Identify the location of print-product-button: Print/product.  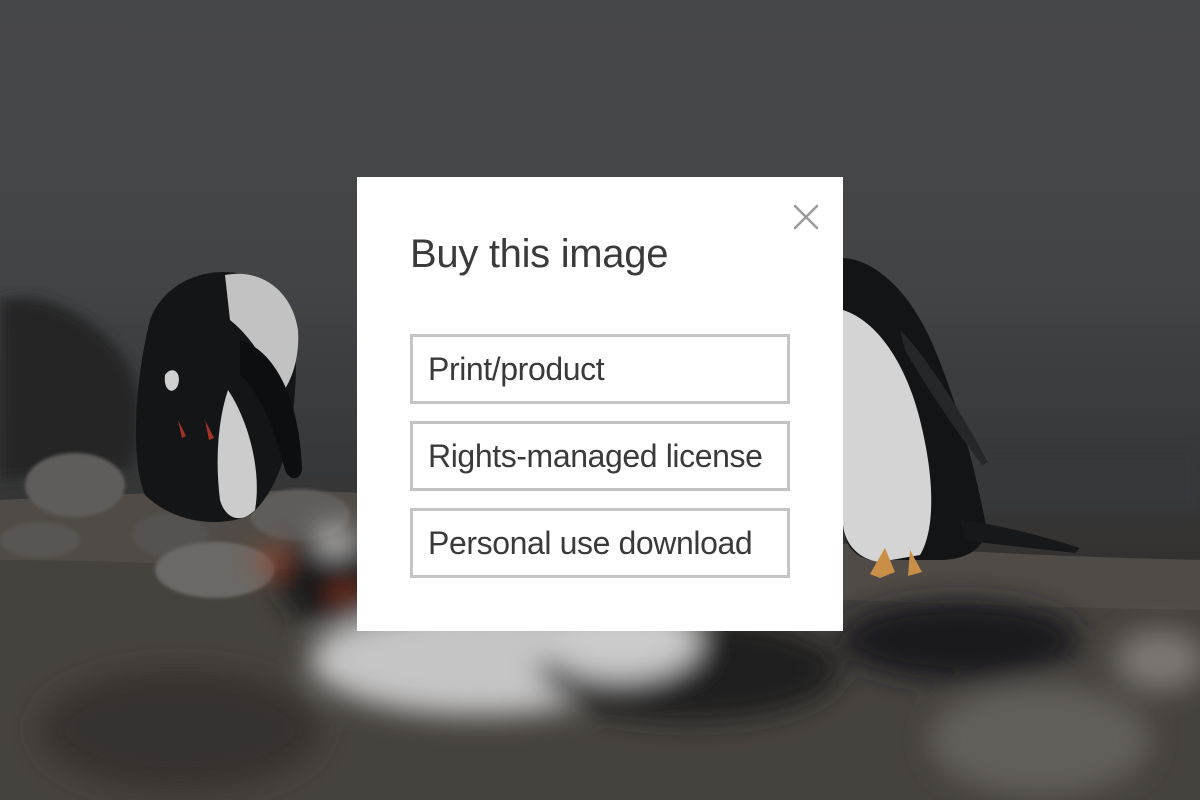
(600, 369).